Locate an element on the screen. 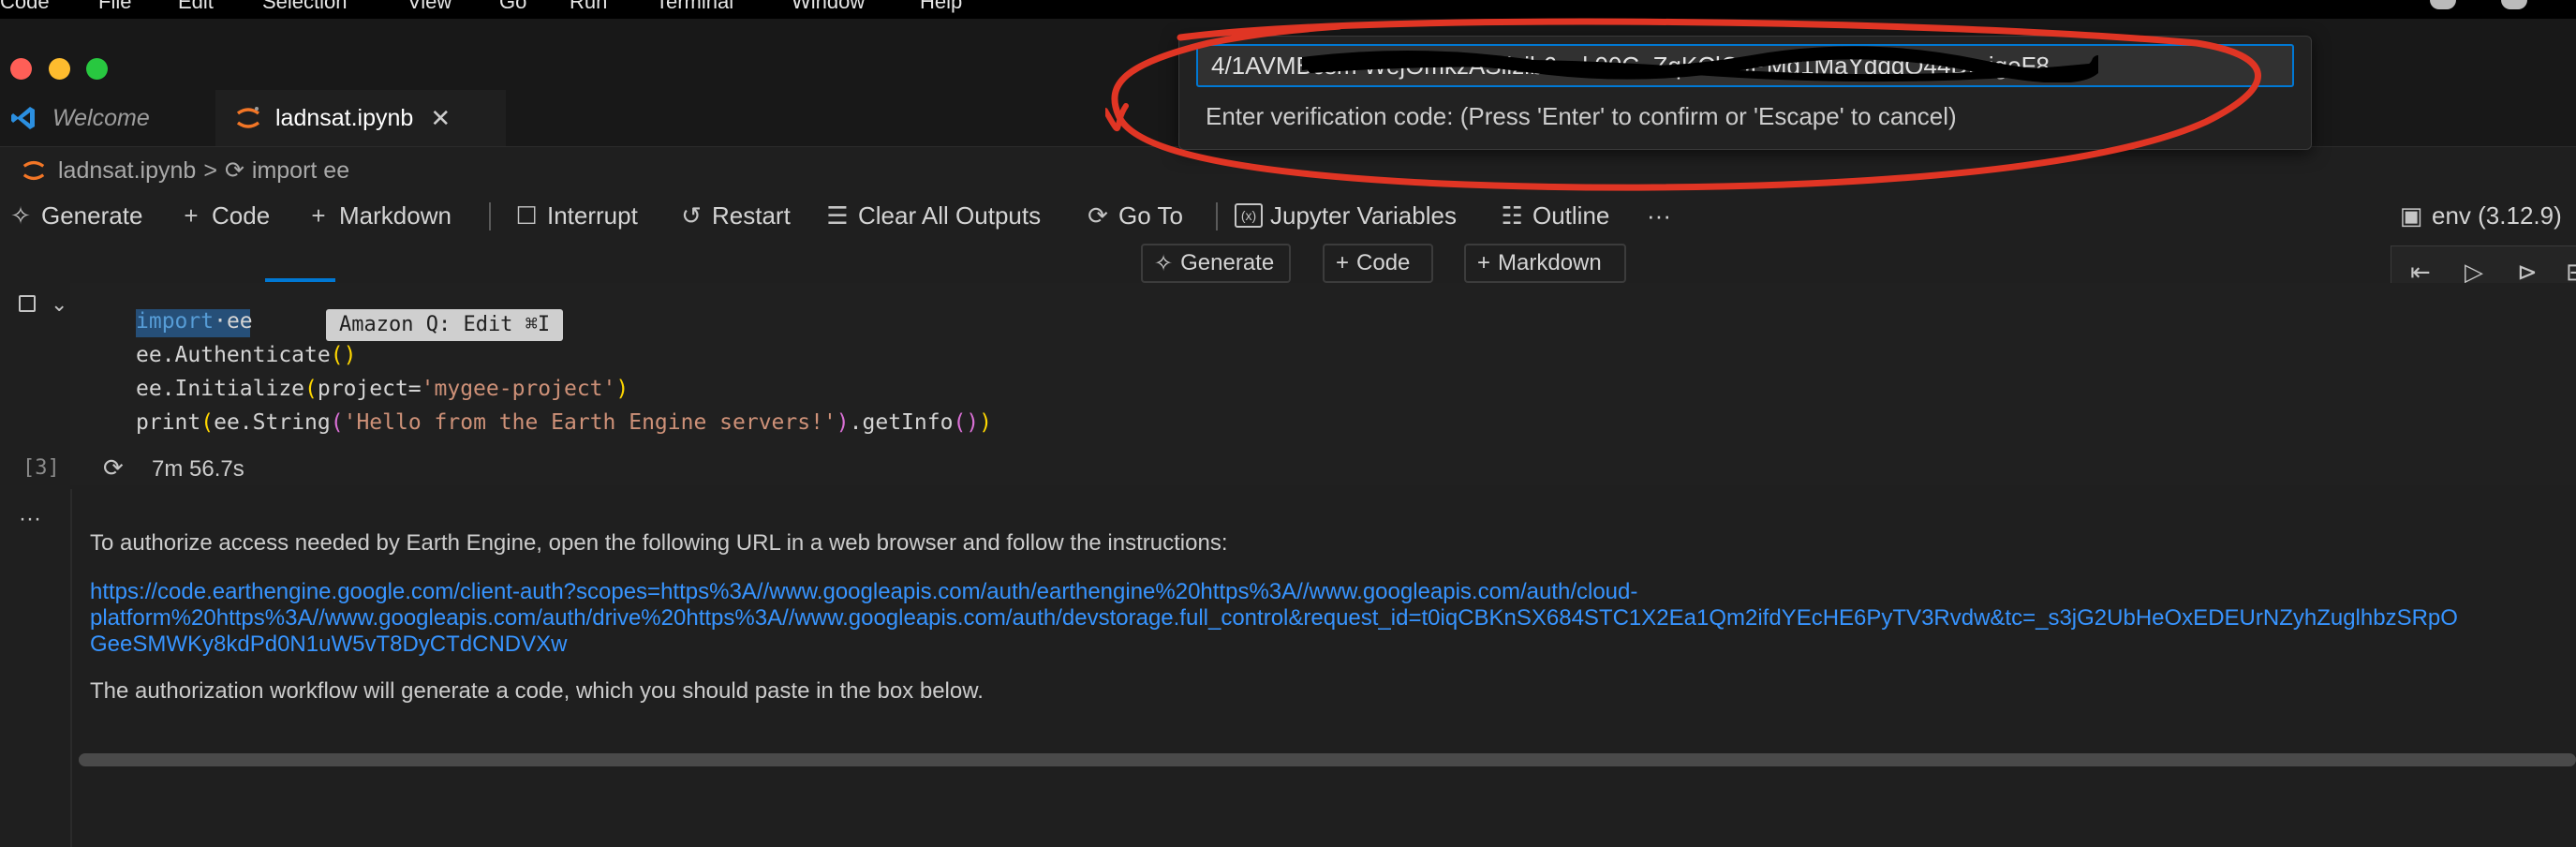  red-annotation-circle is located at coordinates (1683, 104).